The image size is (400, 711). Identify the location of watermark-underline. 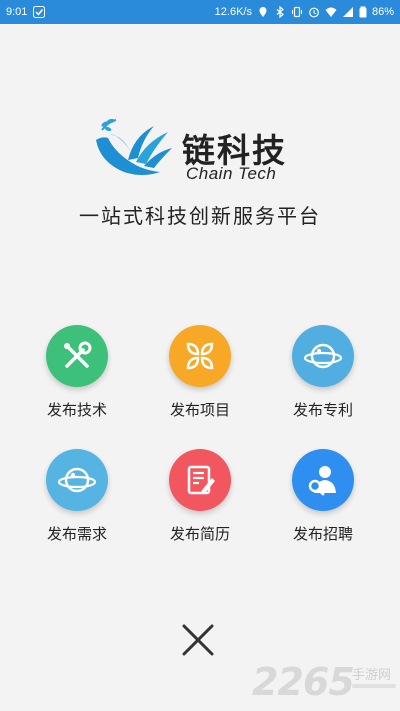
(374, 686).